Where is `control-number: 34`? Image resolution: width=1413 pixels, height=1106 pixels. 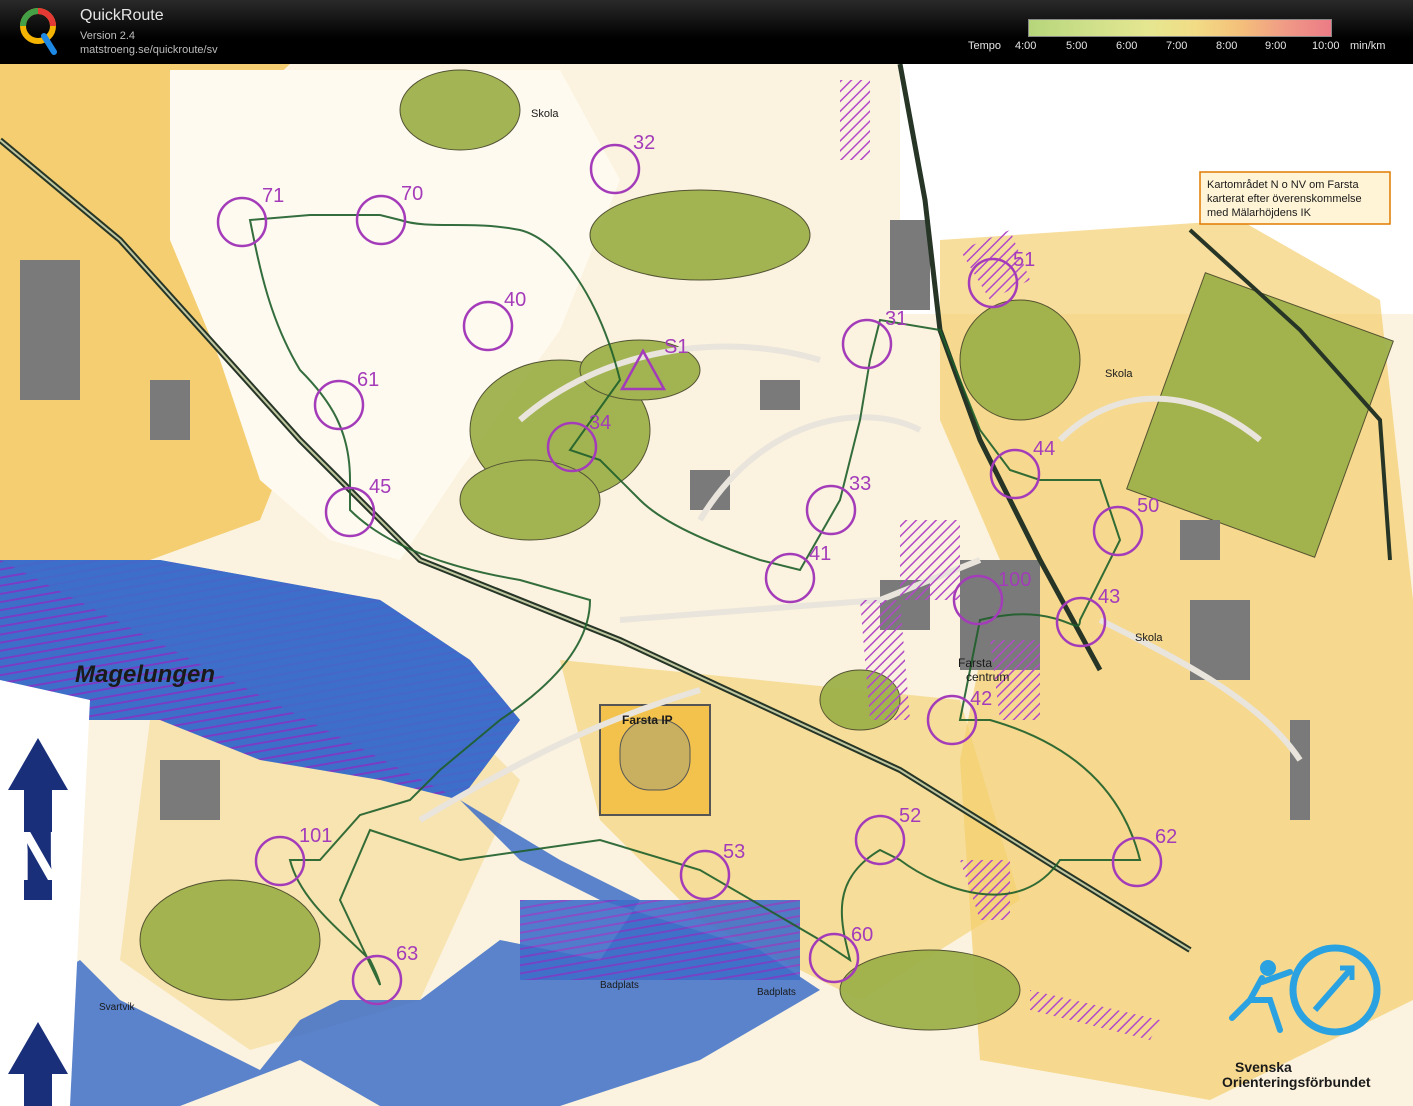 control-number: 34 is located at coordinates (600, 423).